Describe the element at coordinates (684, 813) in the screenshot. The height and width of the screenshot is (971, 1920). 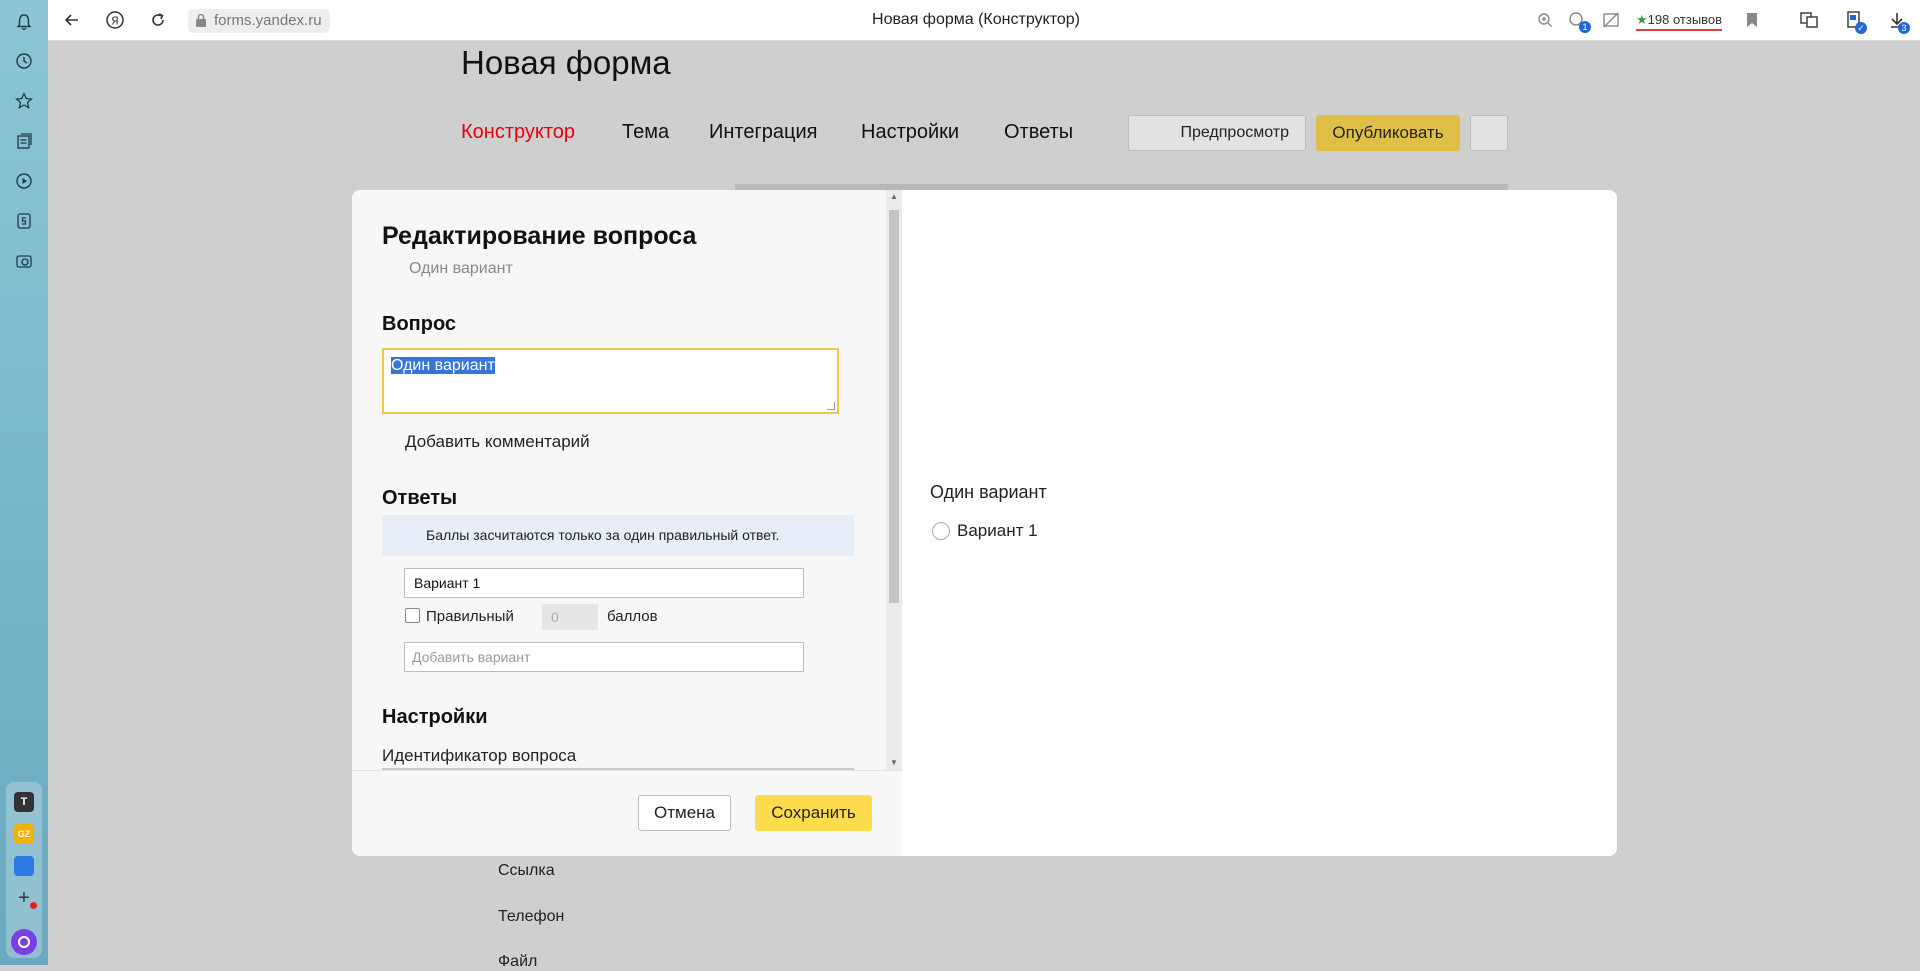
I see `cancel-button: Отмена` at that location.